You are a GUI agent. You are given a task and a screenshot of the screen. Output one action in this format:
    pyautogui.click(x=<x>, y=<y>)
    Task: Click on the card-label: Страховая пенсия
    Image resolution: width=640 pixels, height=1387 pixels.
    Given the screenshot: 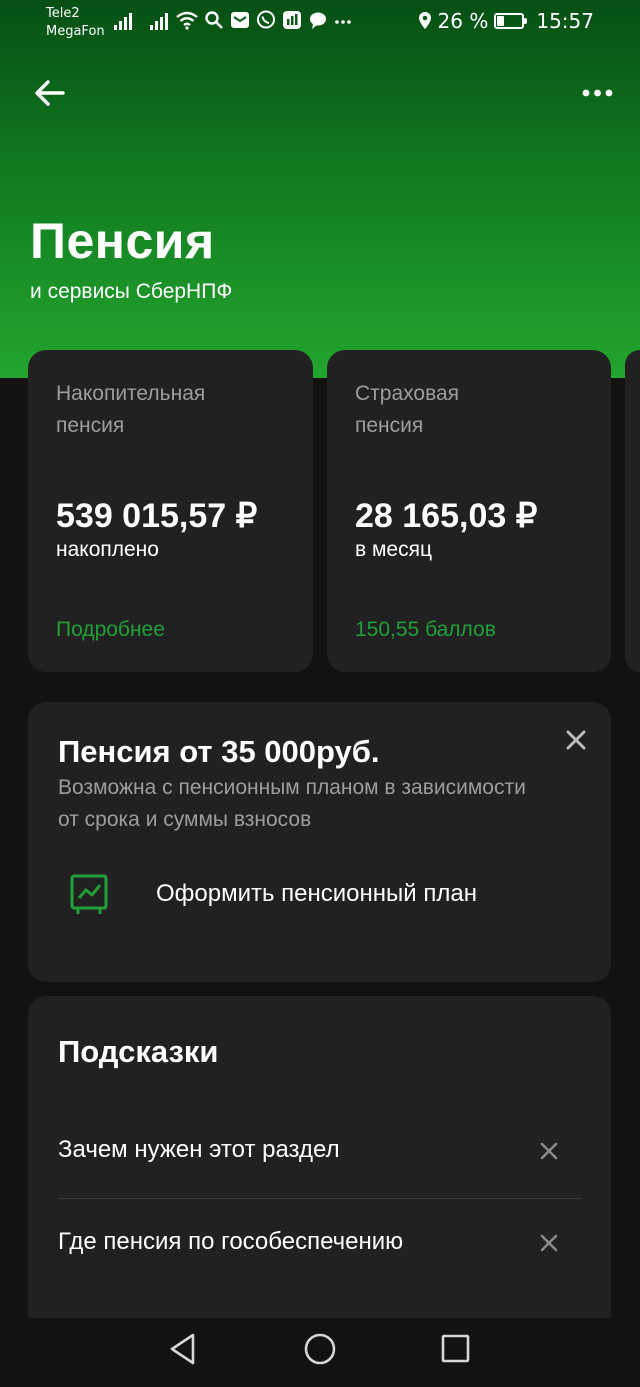 What is the action you would take?
    pyautogui.click(x=407, y=409)
    